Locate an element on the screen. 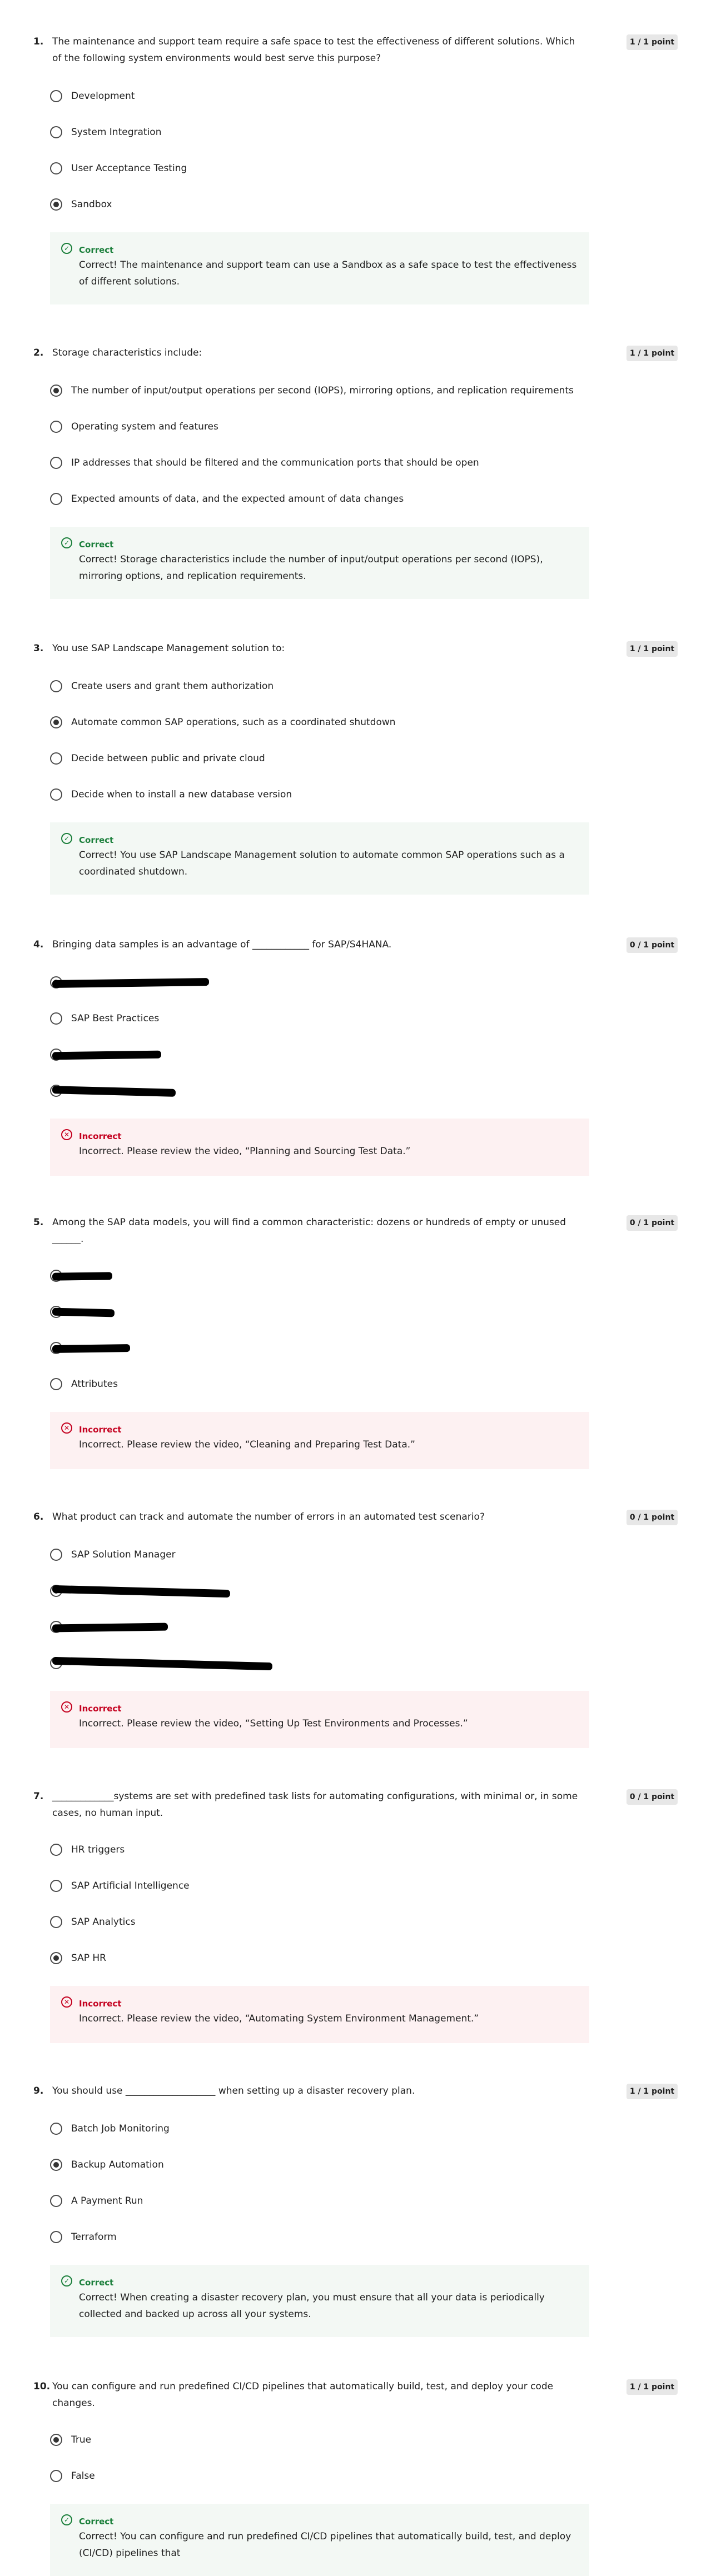 The height and width of the screenshot is (2576, 726). answer-option-label: Development is located at coordinates (103, 97).